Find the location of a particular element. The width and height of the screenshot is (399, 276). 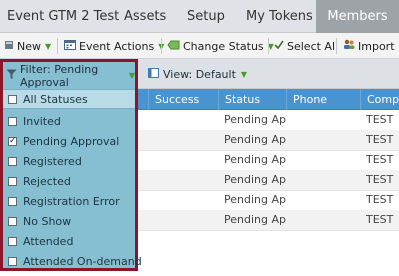

change-status-button: Change Status ▼ is located at coordinates (220, 46).